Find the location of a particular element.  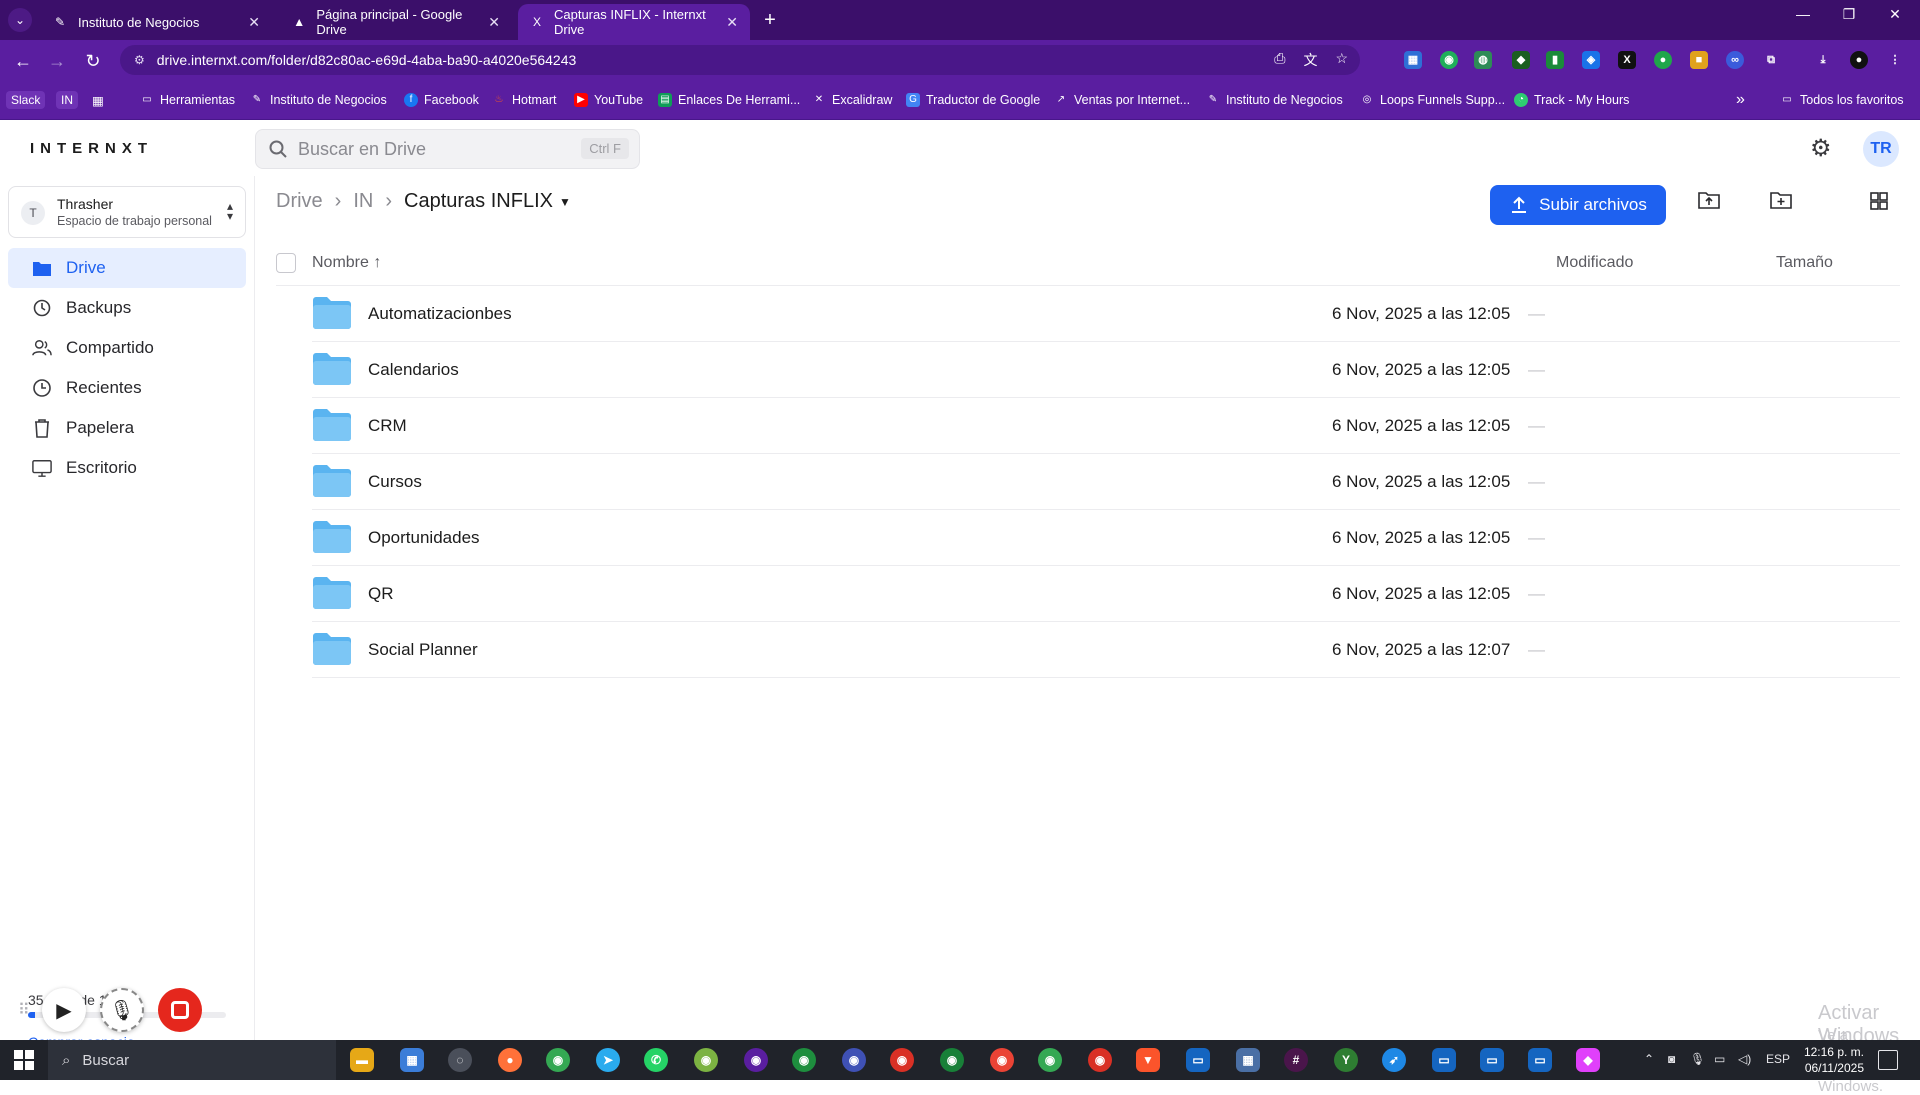

minimize-icon: — is located at coordinates (1803, 14).